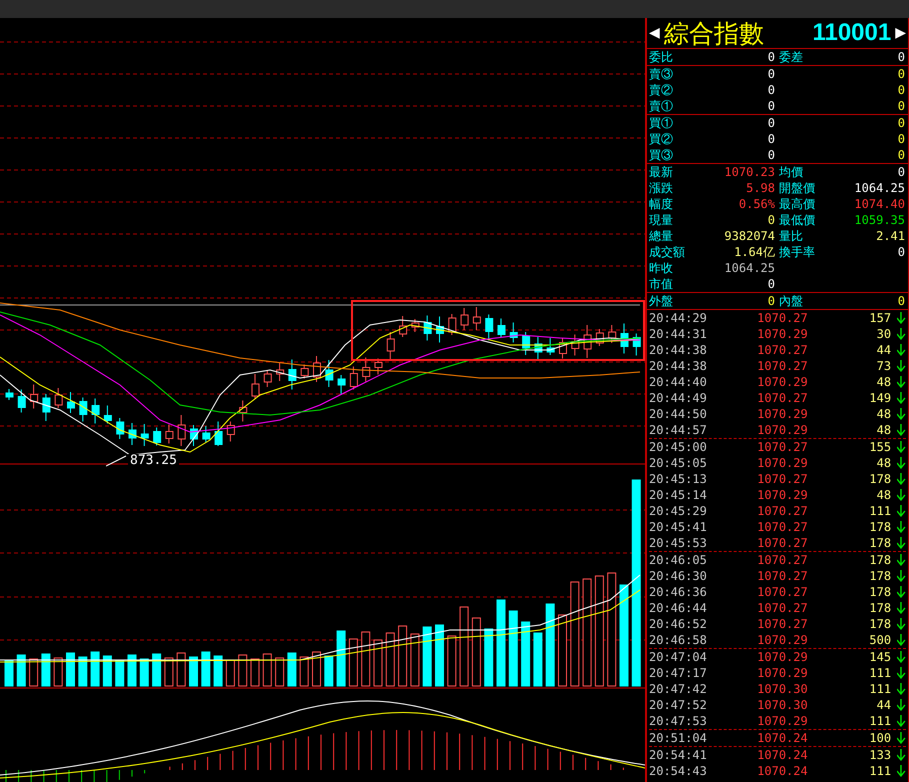 The height and width of the screenshot is (782, 909). I want to click on trade-time: 20:45:05, so click(678, 463).